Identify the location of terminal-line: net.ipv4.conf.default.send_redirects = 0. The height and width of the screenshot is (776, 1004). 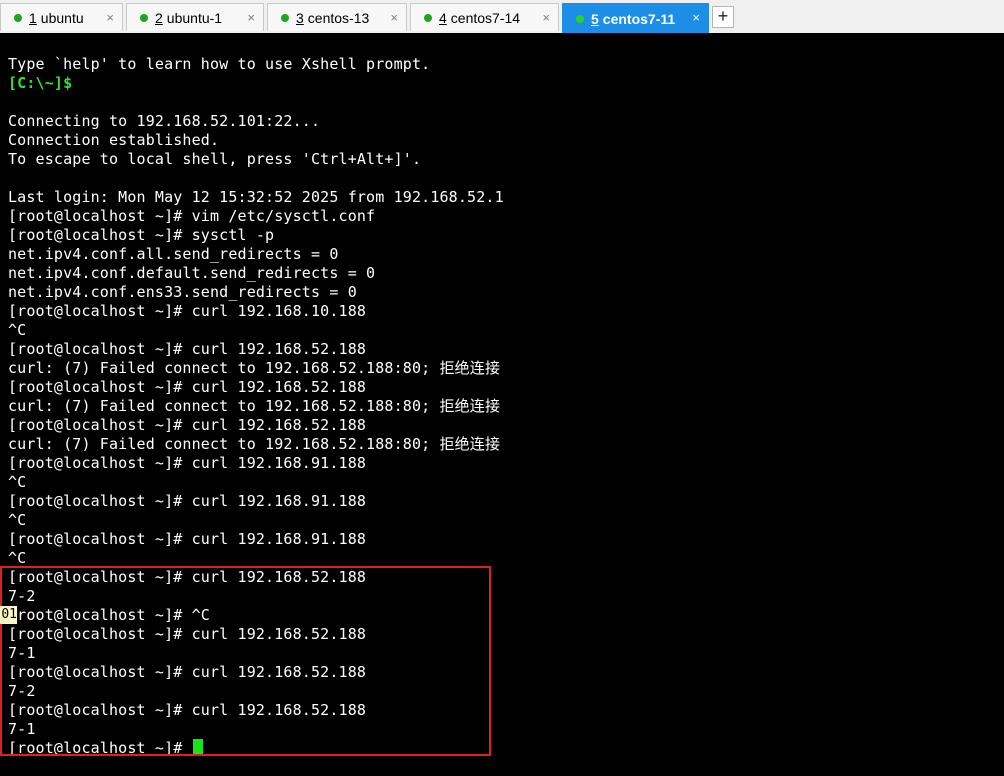
(192, 273).